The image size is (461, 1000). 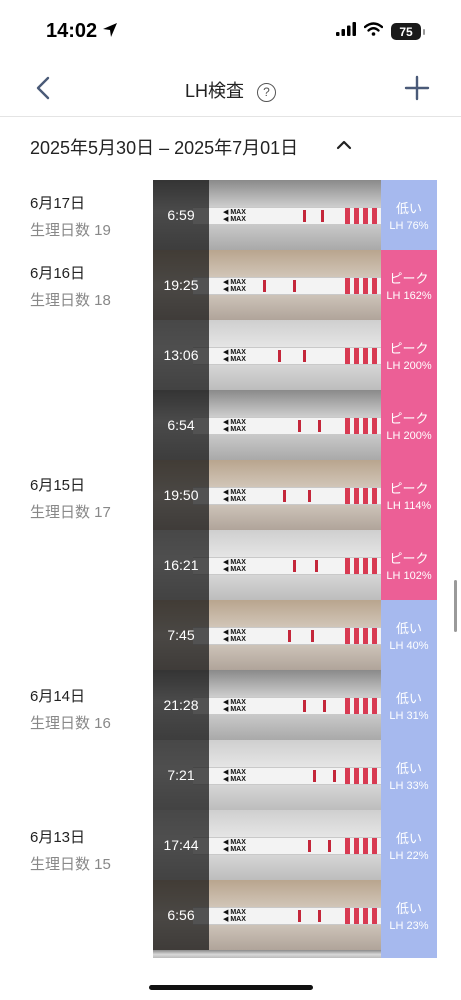 I want to click on lh-test-entry: ◀ MAX ◀ MAX 19:25 ピーク LH 162%, so click(x=295, y=285).